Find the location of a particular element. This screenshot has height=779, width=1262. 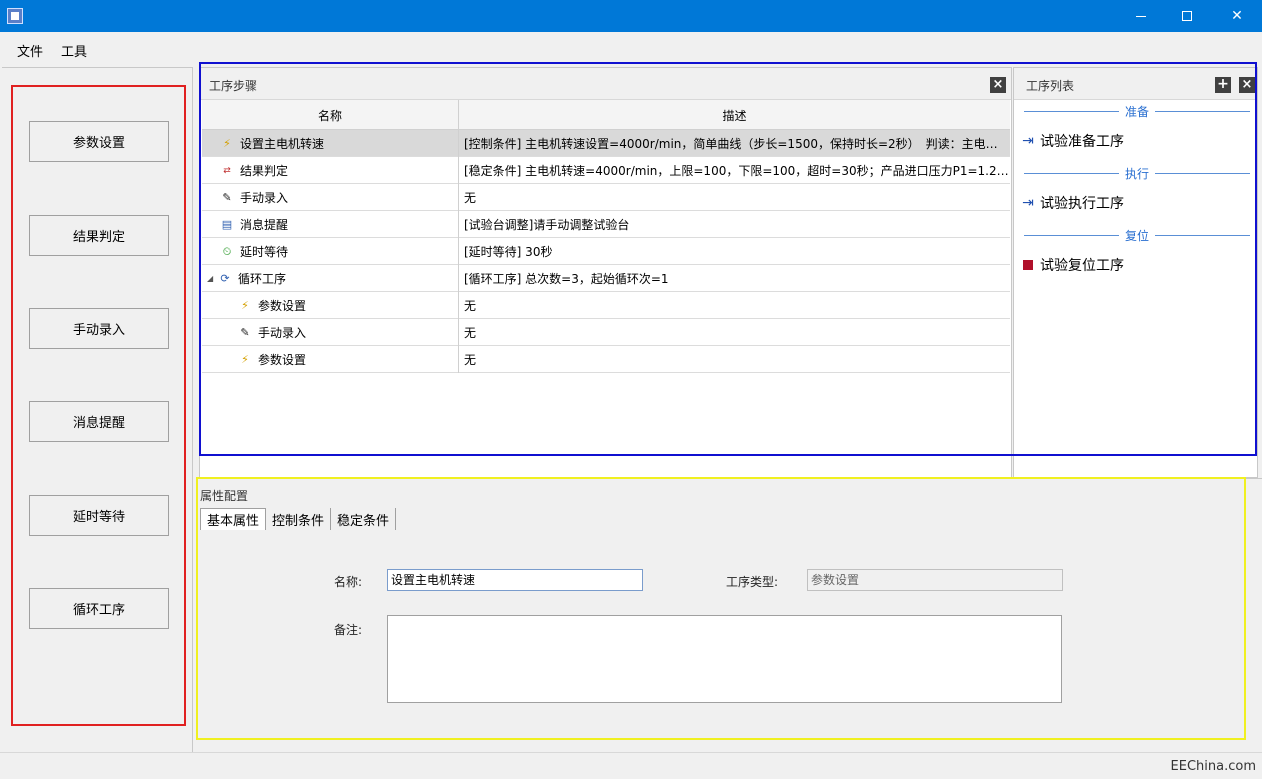

steps-panel-header: 工序步骤 × is located at coordinates (605, 84).